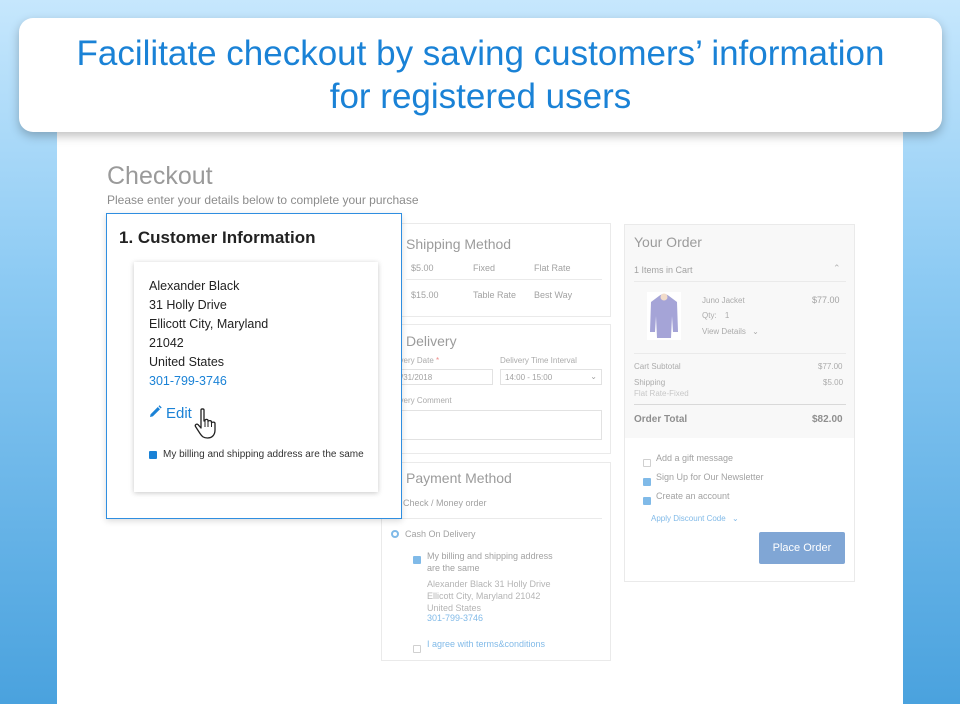 The width and height of the screenshot is (960, 704). What do you see at coordinates (663, 270) in the screenshot?
I see `items-count: 1 Items in Cart` at bounding box center [663, 270].